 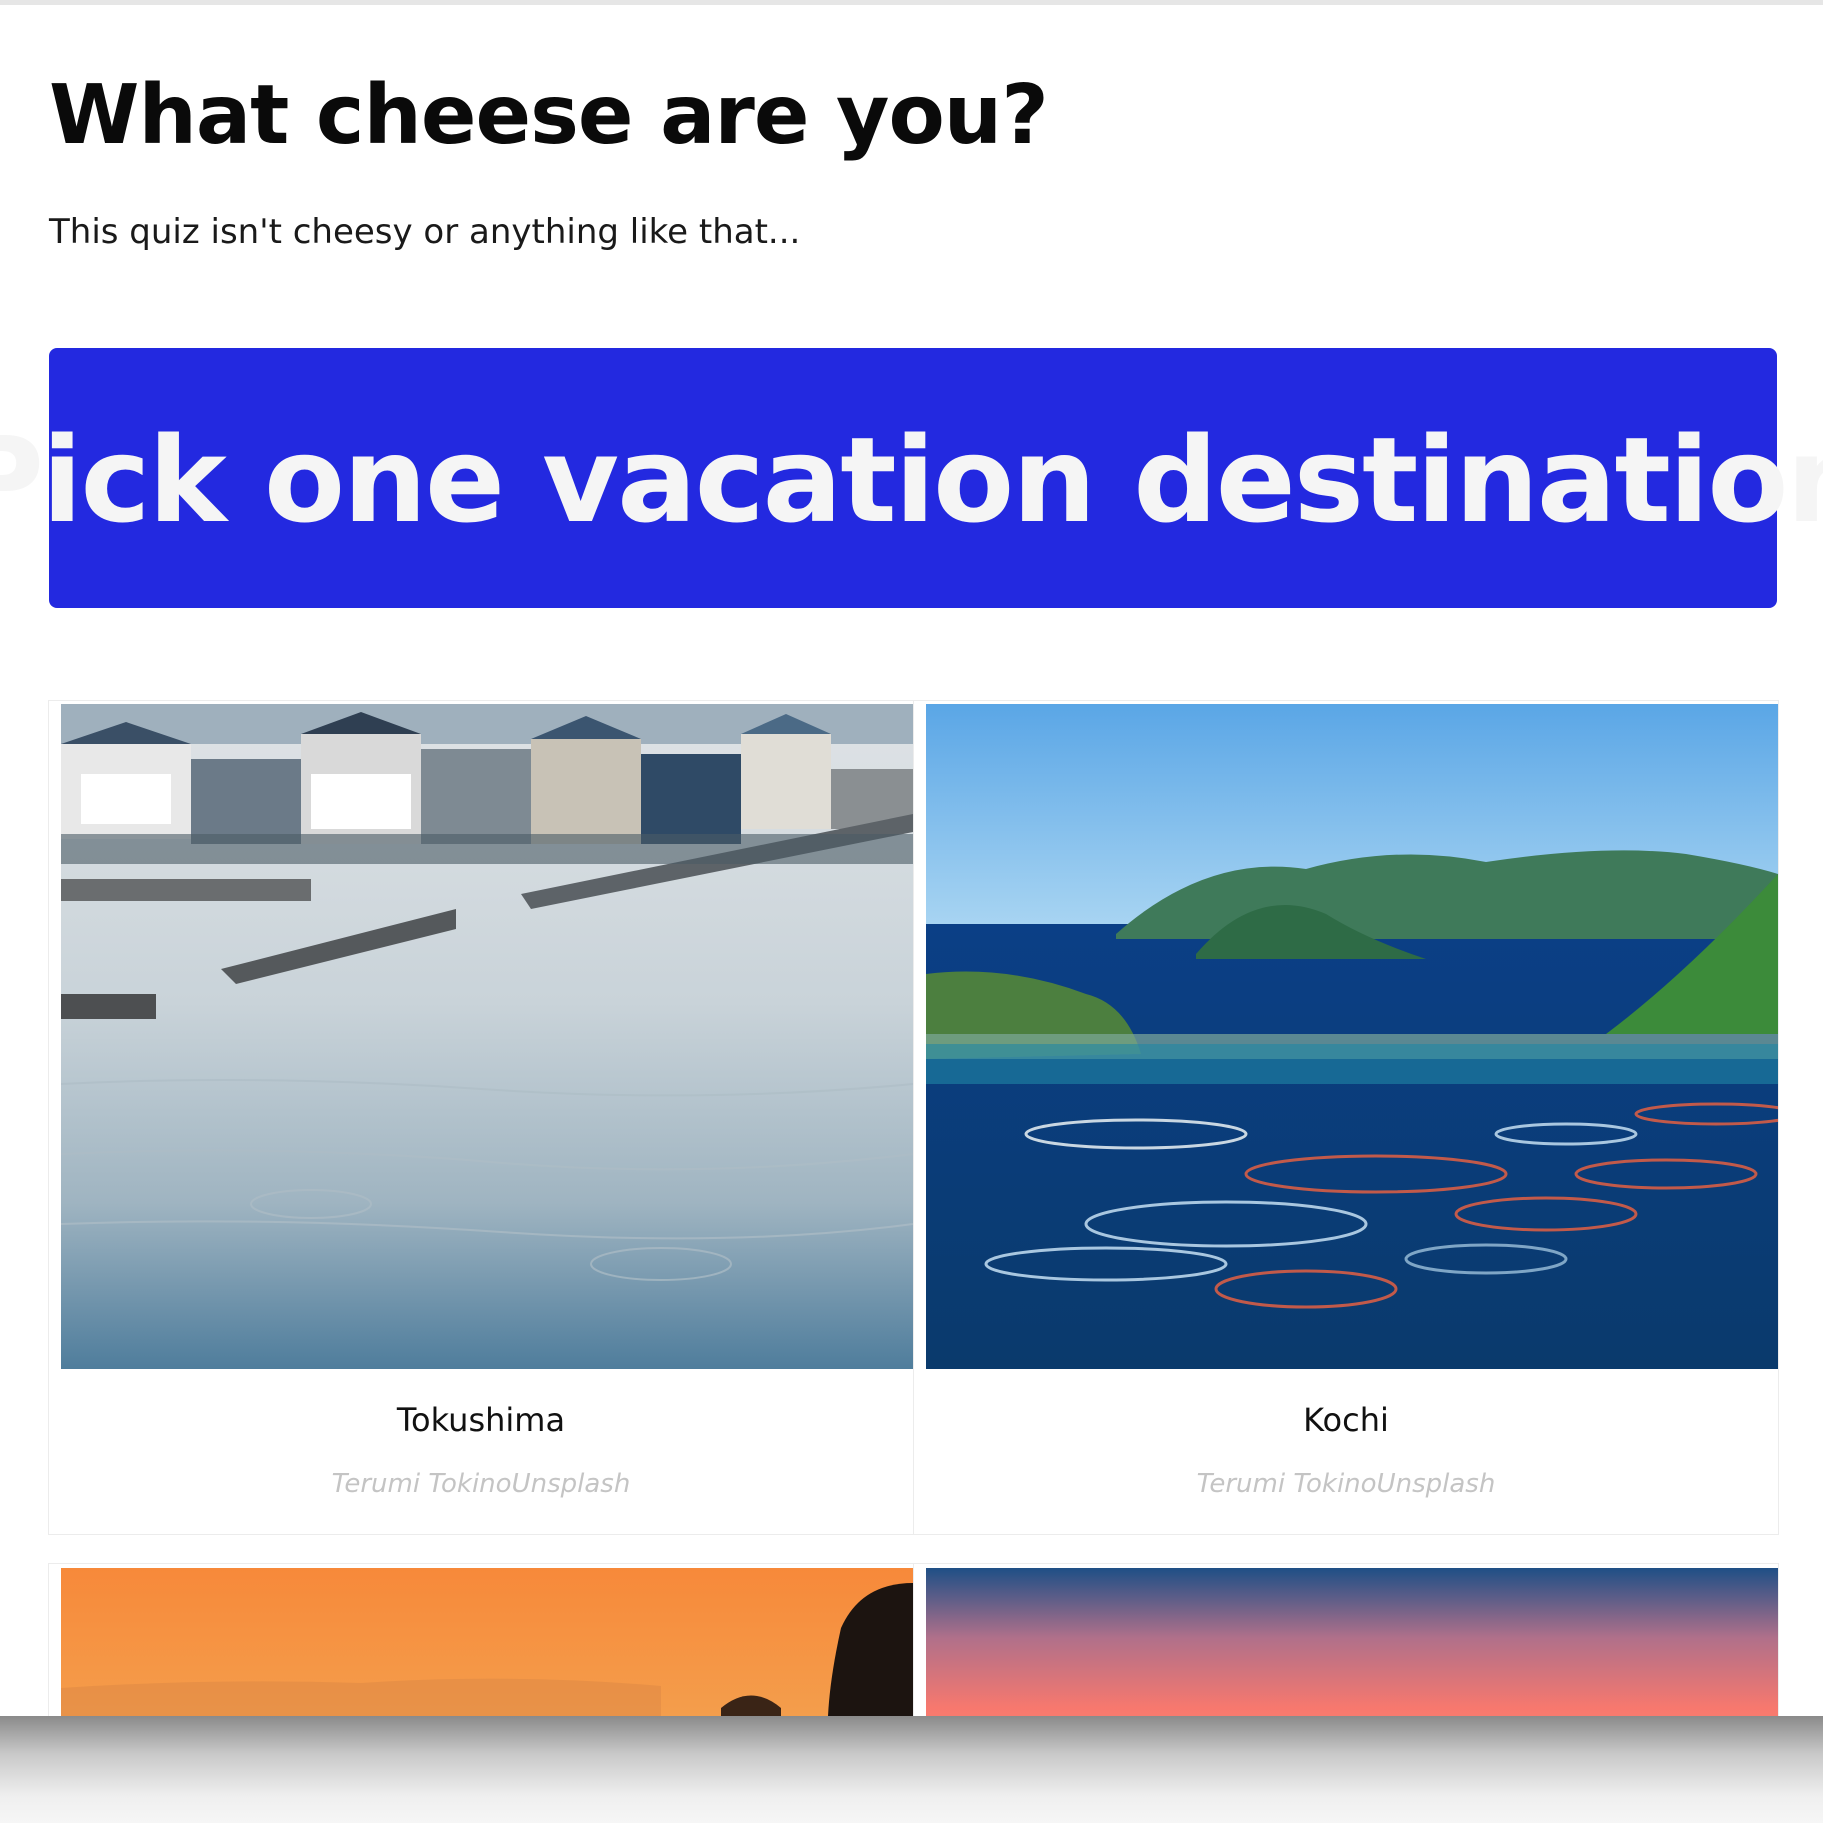 What do you see at coordinates (911, 1769) in the screenshot?
I see `window-bottom-shadow` at bounding box center [911, 1769].